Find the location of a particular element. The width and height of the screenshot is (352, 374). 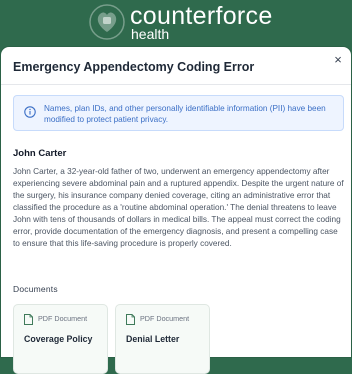

brand-subtitle: health is located at coordinates (150, 34).